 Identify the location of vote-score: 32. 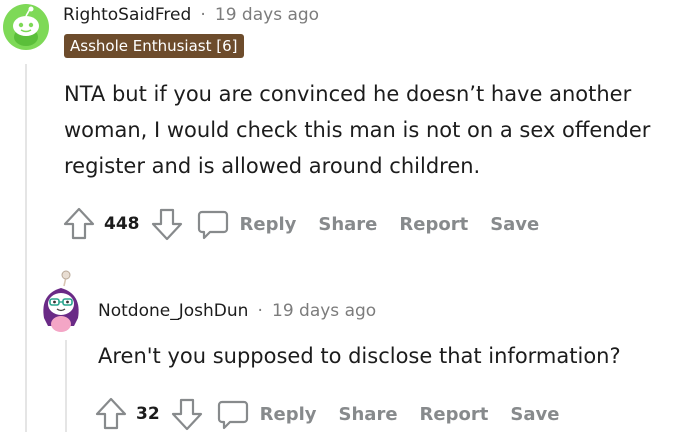
(148, 414).